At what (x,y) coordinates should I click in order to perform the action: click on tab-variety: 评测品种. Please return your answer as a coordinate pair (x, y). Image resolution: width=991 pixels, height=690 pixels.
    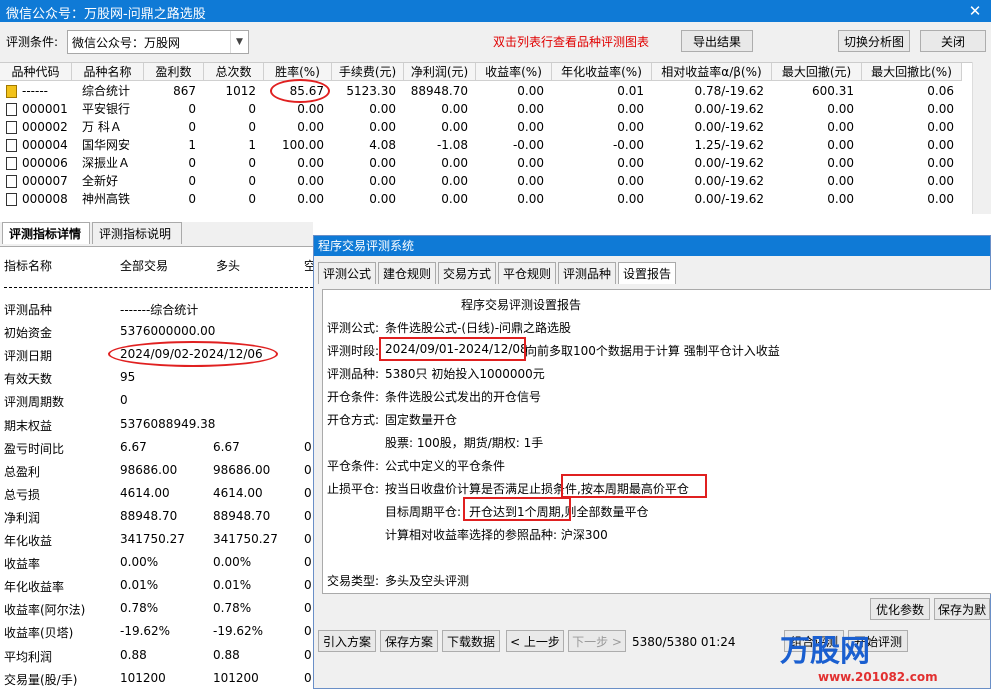
    Looking at the image, I should click on (587, 273).